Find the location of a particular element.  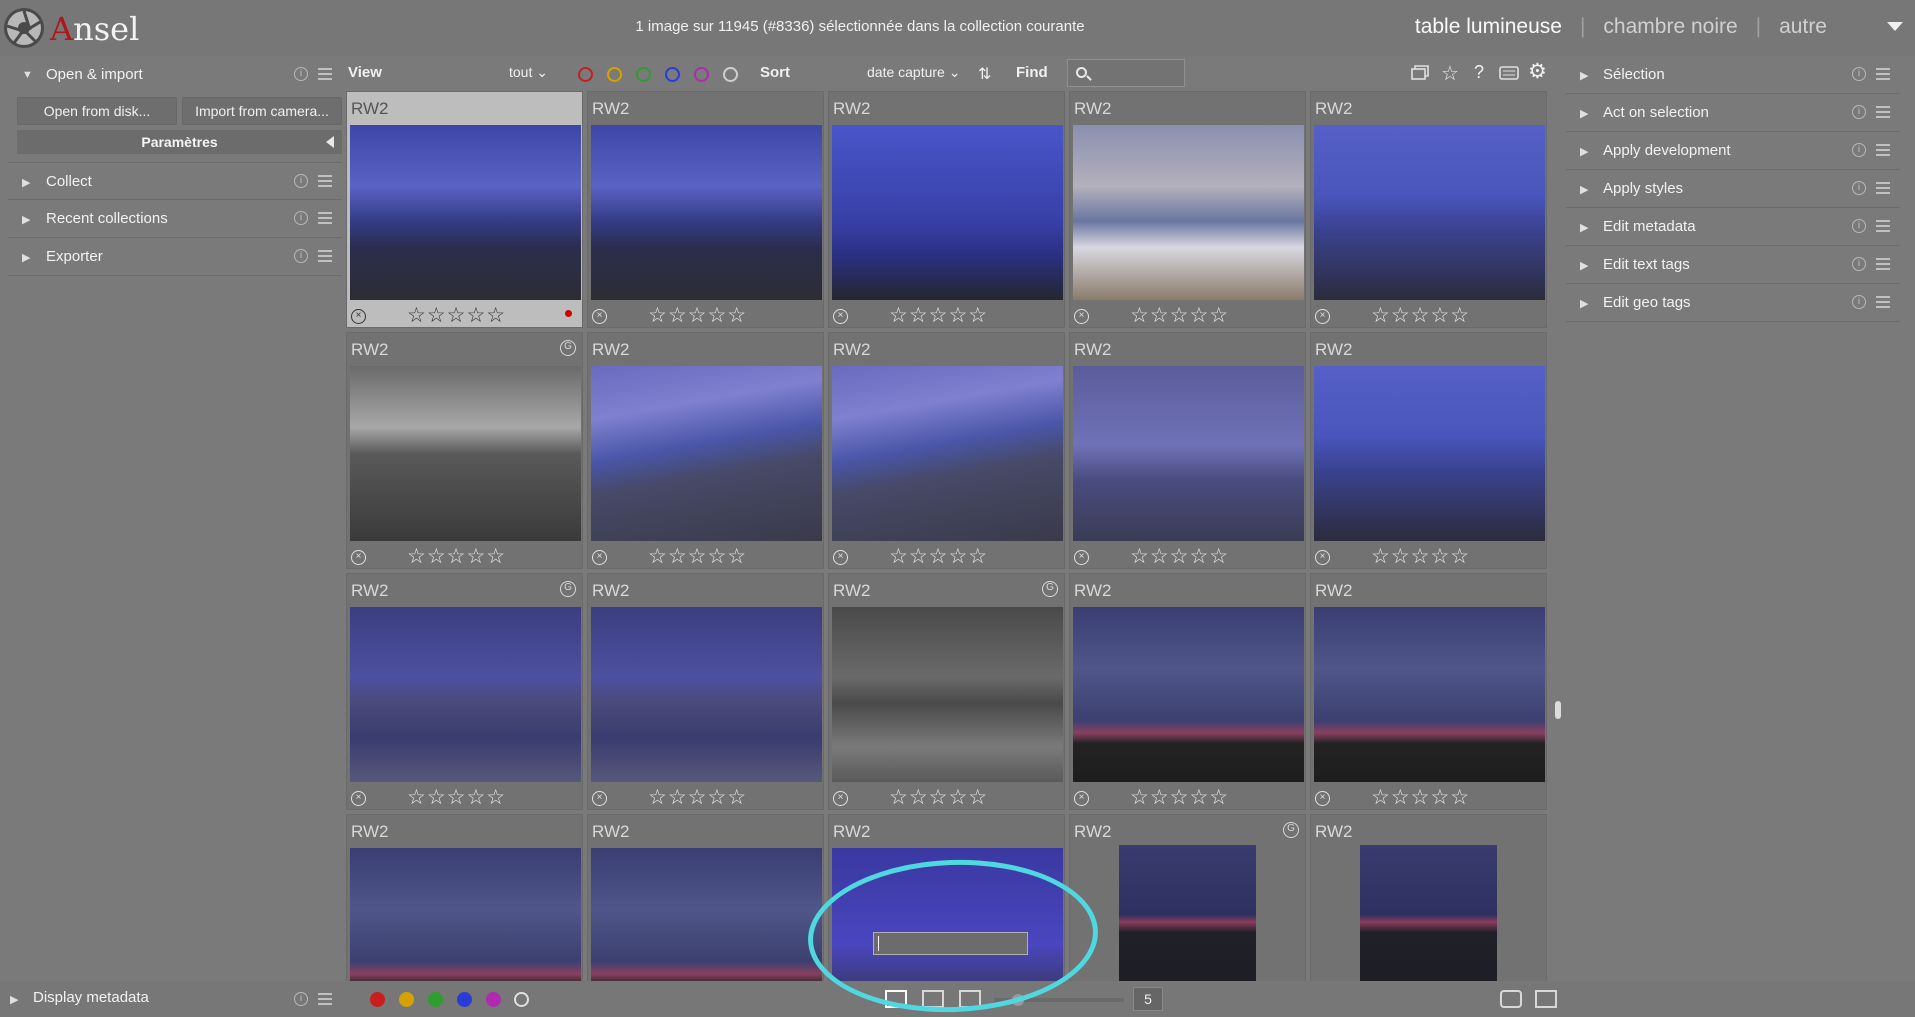

thumbnail: RW2 G is located at coordinates (1187, 897).